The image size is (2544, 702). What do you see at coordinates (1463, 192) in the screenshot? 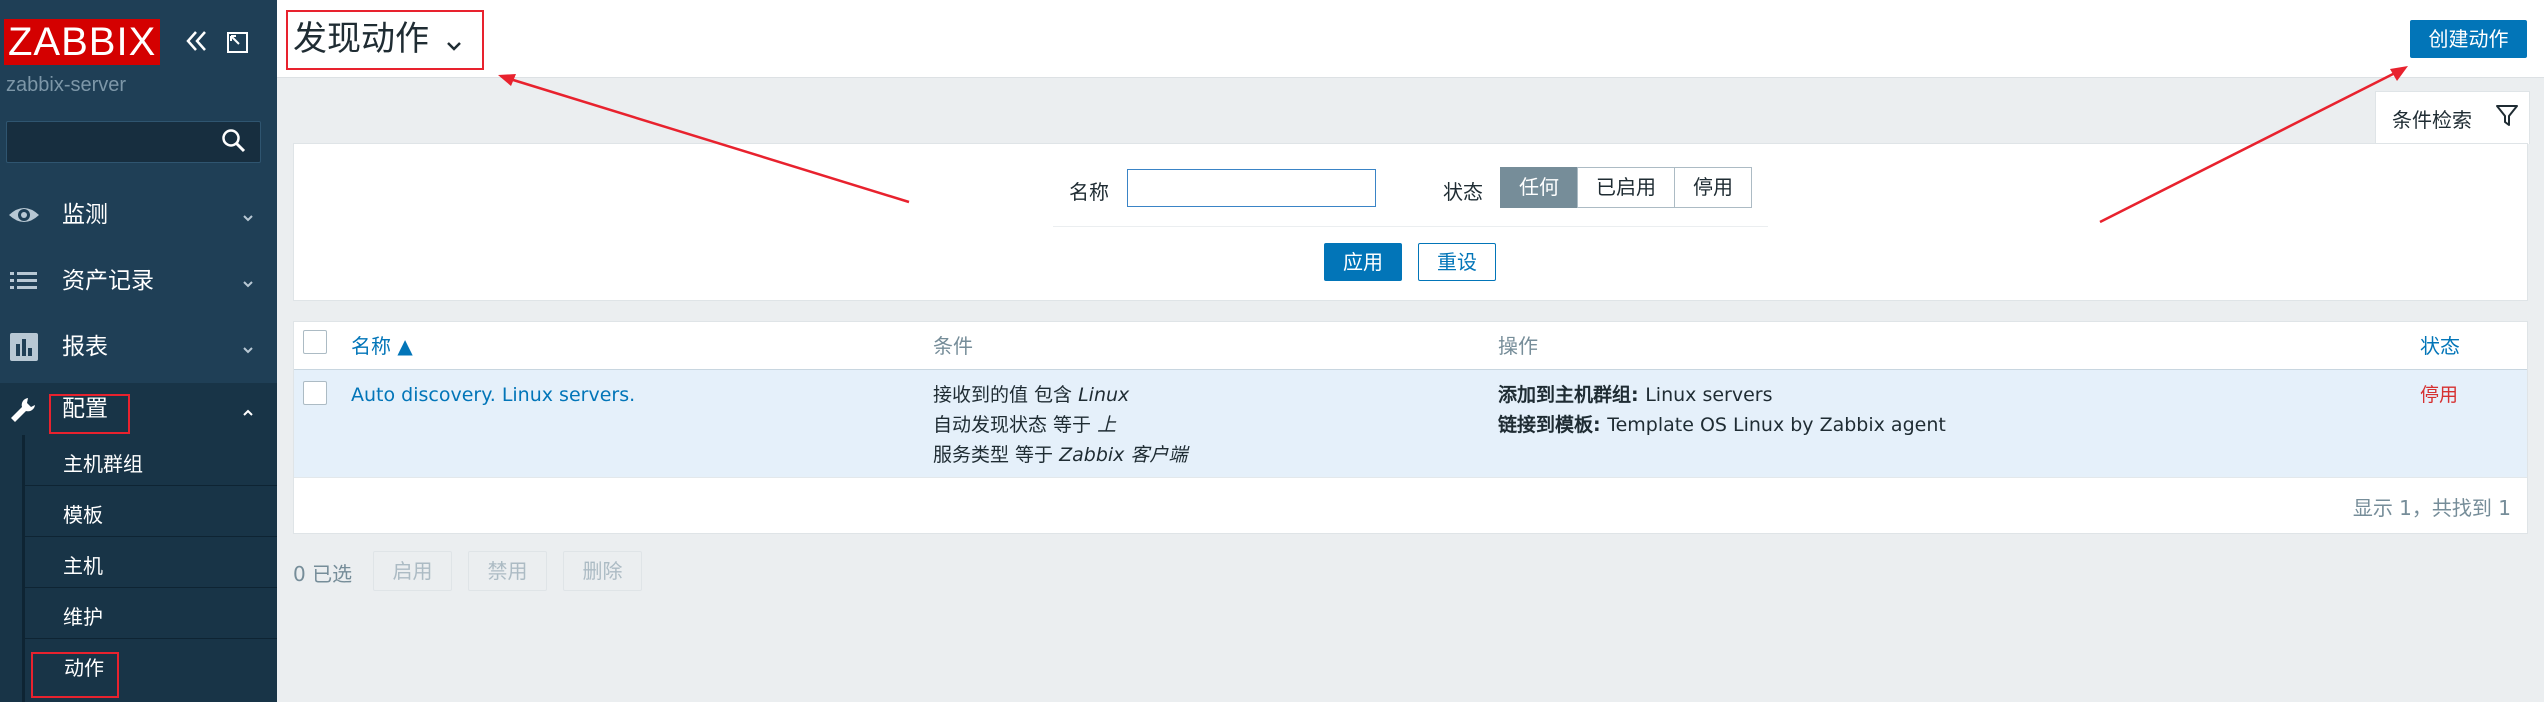
I see `filter-status-label: 状态` at bounding box center [1463, 192].